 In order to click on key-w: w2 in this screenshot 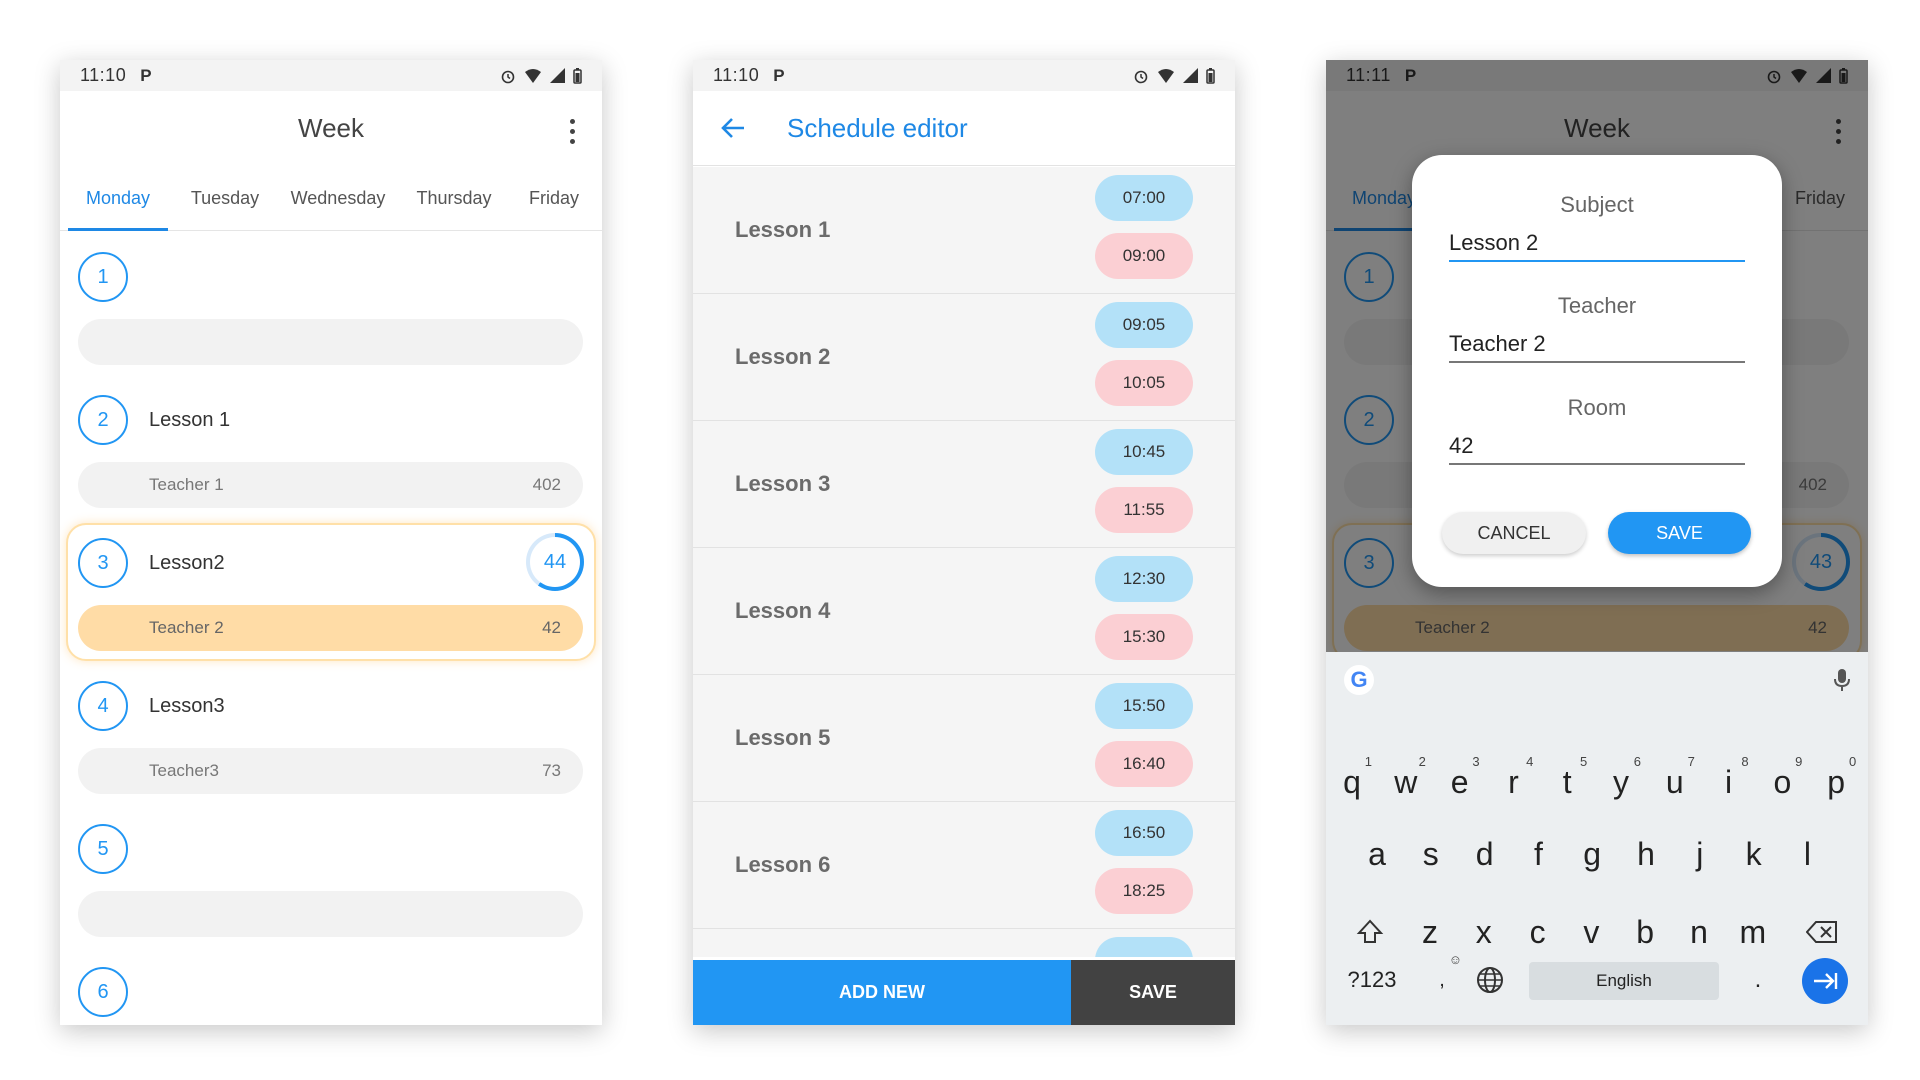, I will do `click(1406, 782)`.